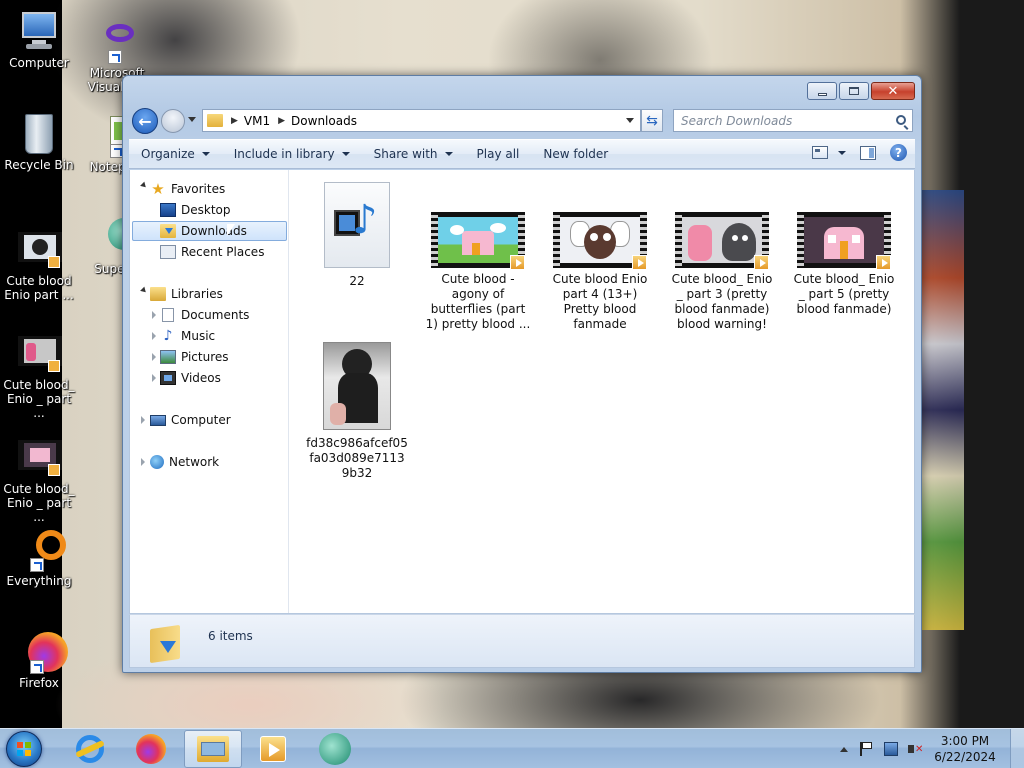  I want to click on refresh-button: ⇆, so click(652, 120).